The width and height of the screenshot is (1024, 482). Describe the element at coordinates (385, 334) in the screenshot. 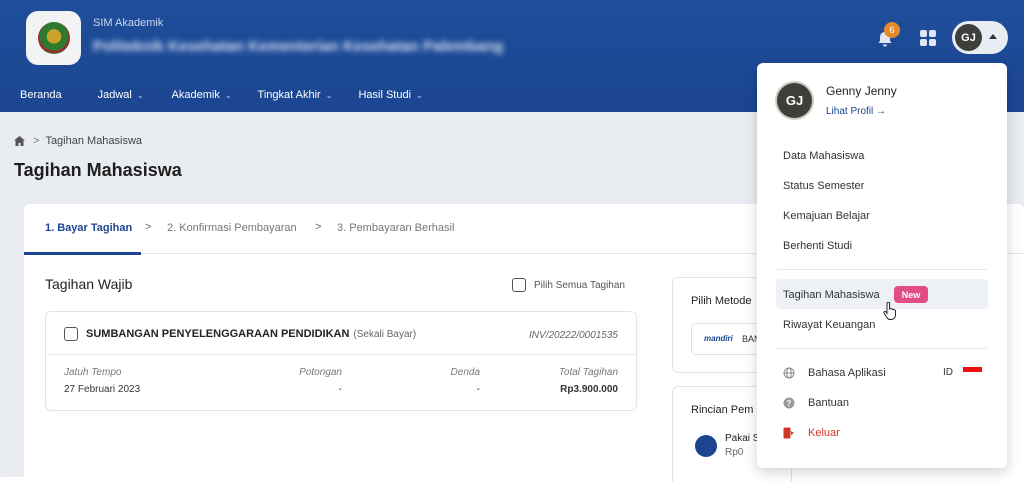

I see `bill-type: (Sekali Bayar)` at that location.